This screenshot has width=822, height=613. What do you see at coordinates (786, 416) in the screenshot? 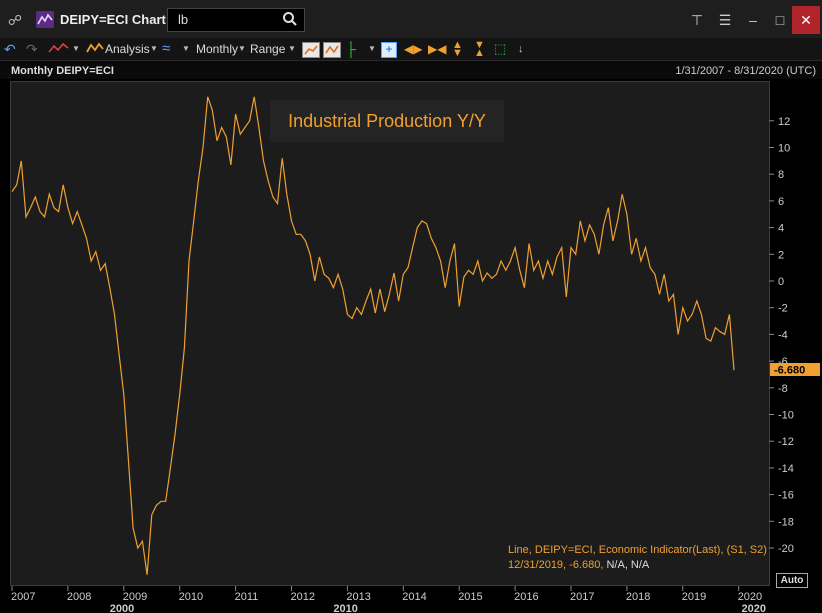
I see `y-tick-label: -10` at bounding box center [786, 416].